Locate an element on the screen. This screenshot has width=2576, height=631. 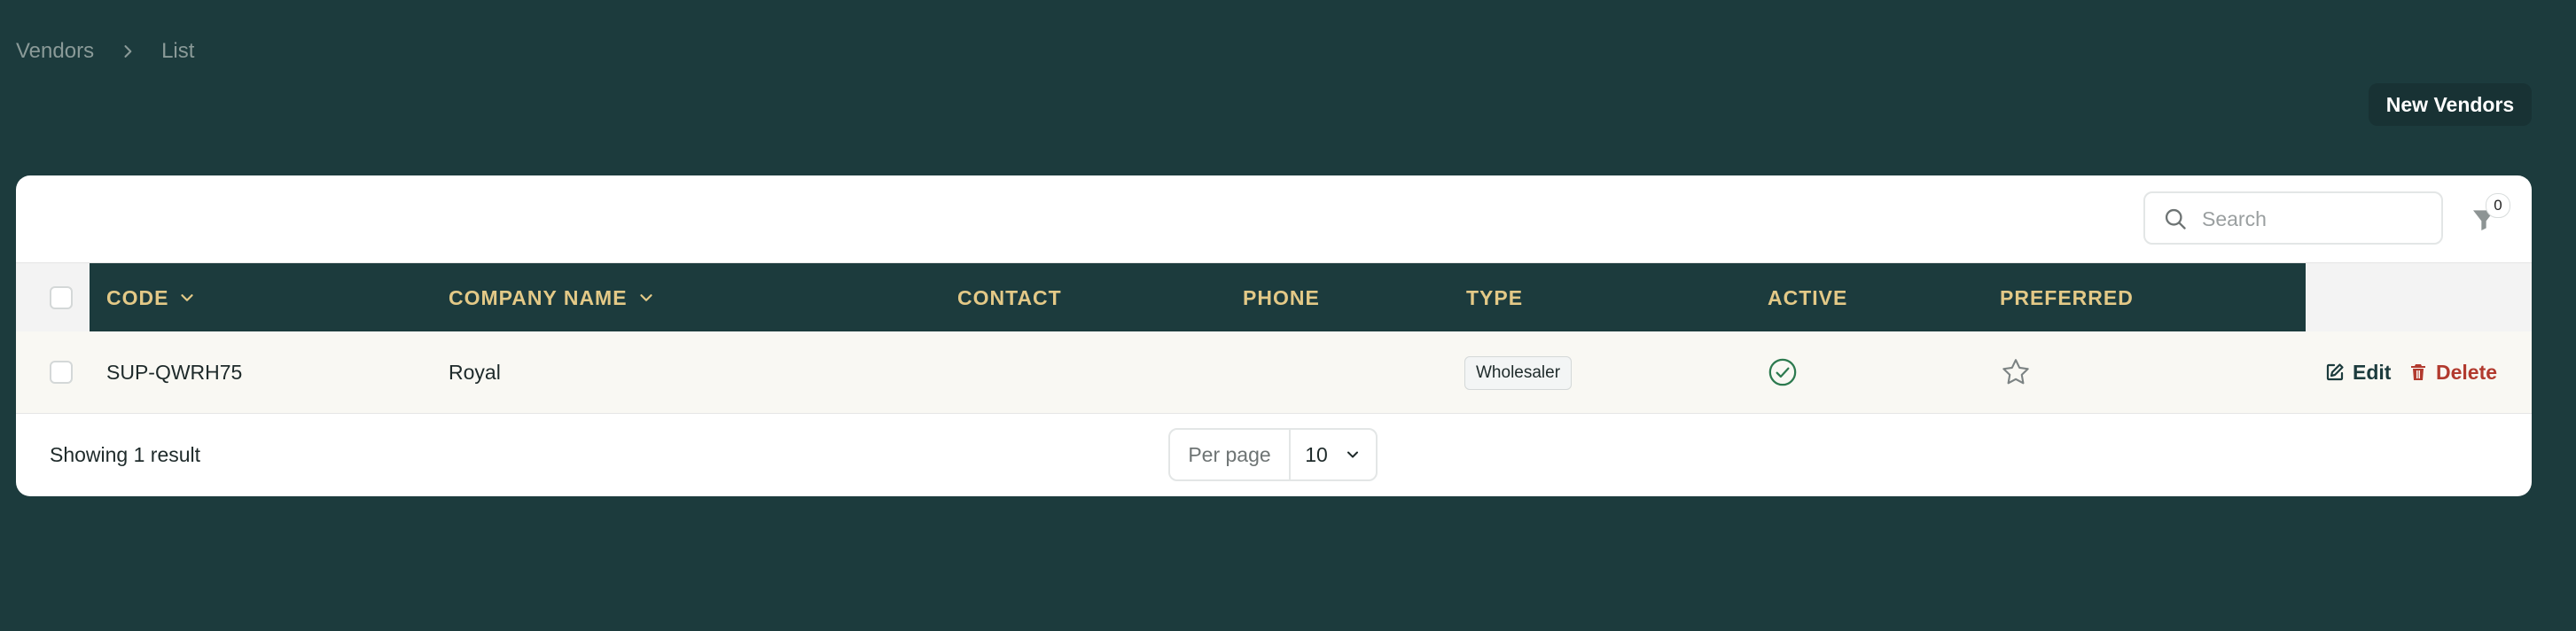
search-box is located at coordinates (2293, 218).